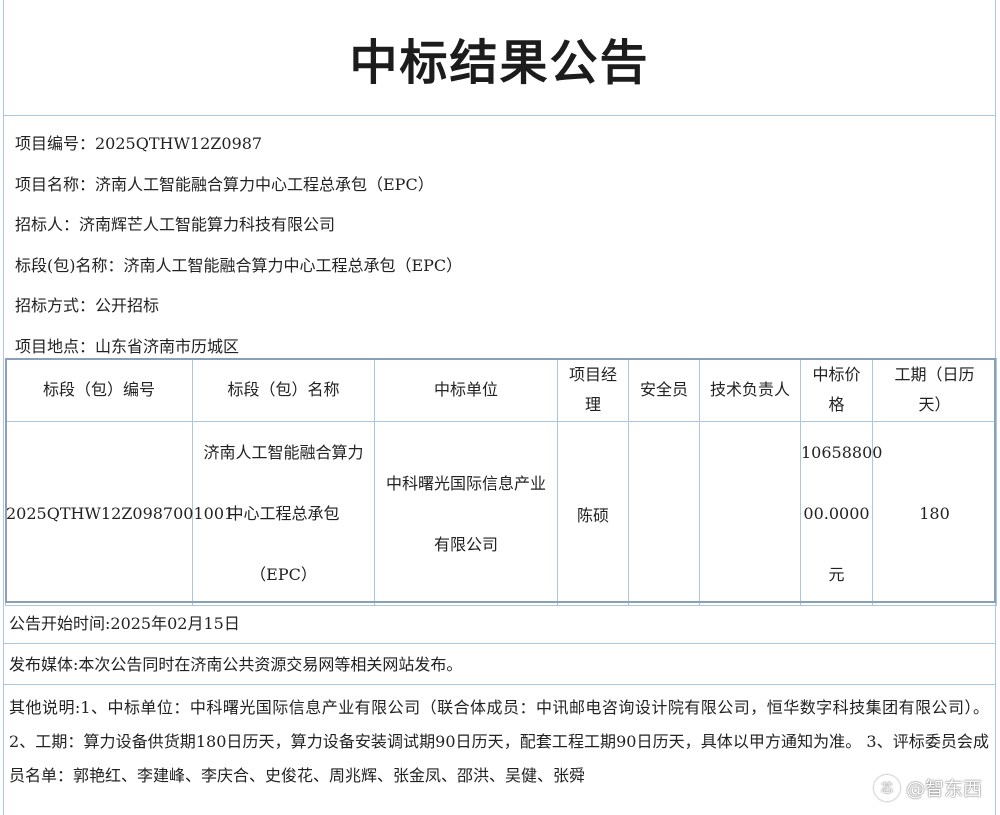 The width and height of the screenshot is (1000, 815). I want to click on lot-name-line1: 济南人工智能融合算力, so click(283, 452).